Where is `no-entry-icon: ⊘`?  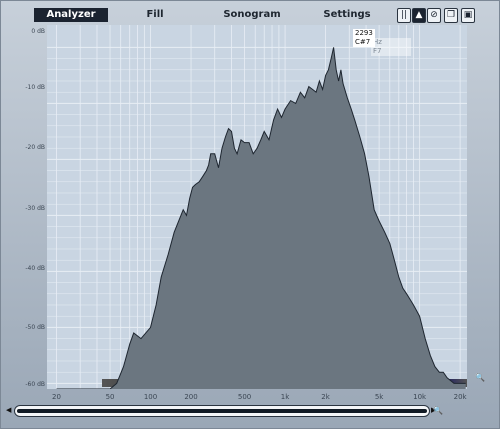
no-entry-icon: ⊘ is located at coordinates (434, 15).